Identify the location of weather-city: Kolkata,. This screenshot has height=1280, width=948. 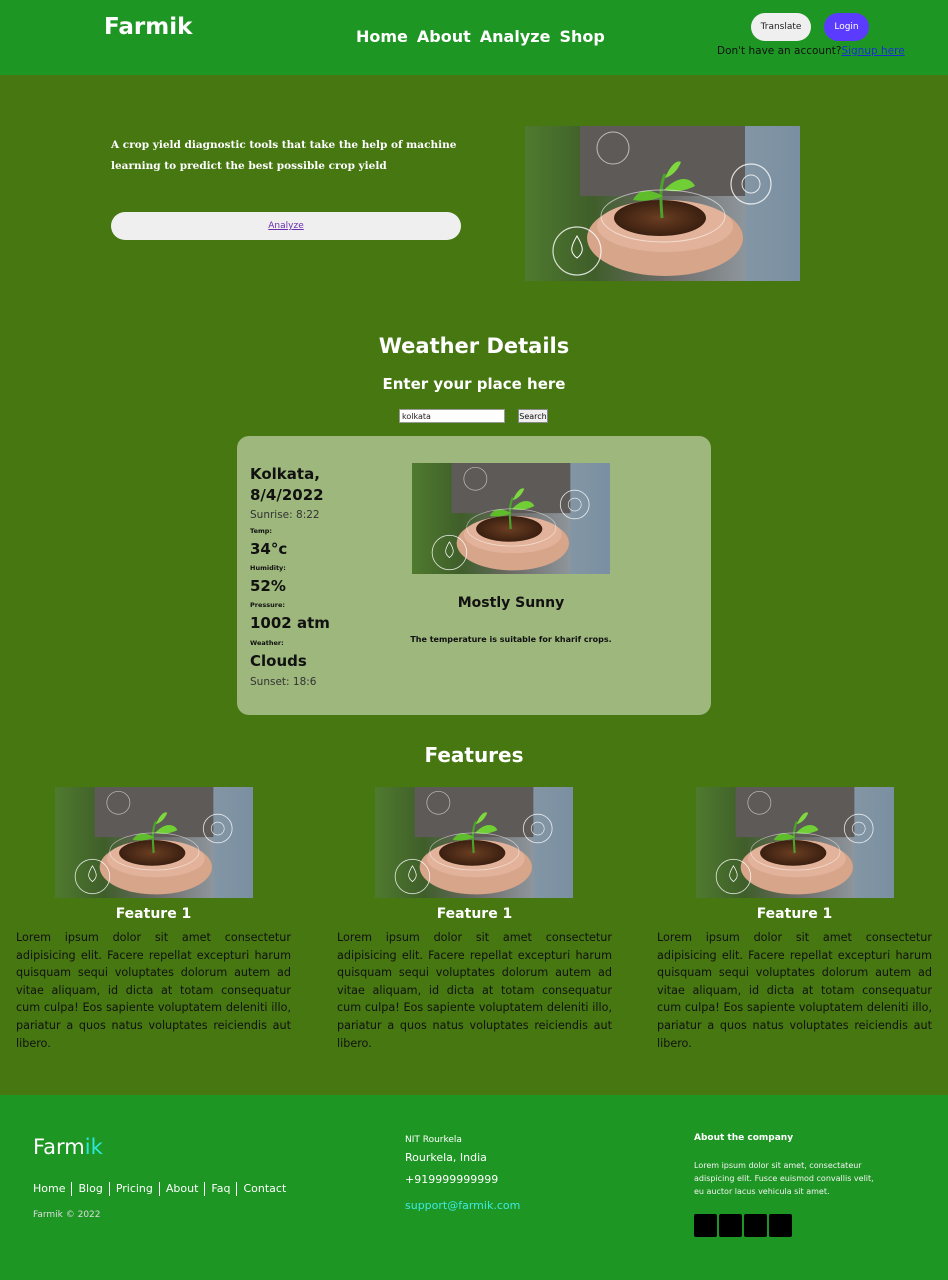
(285, 474).